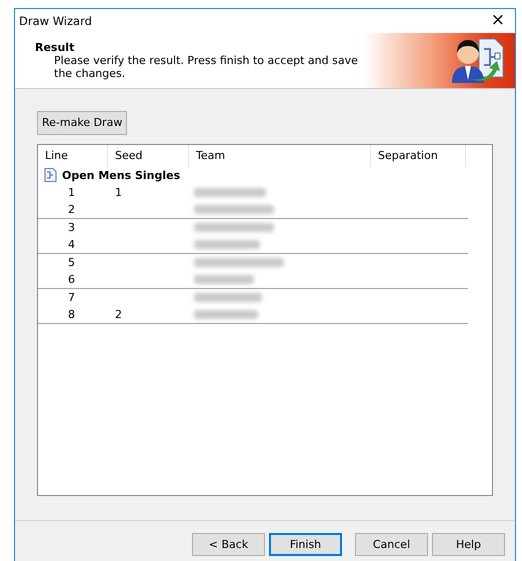 The height and width of the screenshot is (561, 522). I want to click on group-name: Open Mens Singles, so click(121, 175).